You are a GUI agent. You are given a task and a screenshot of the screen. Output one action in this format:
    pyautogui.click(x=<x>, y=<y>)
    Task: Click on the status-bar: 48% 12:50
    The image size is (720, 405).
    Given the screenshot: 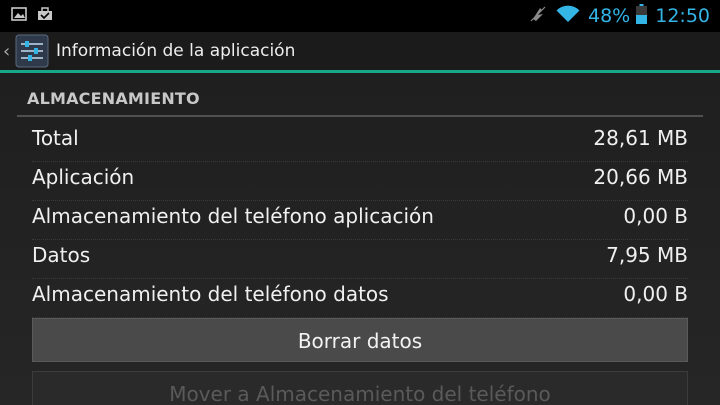 What is the action you would take?
    pyautogui.click(x=360, y=16)
    